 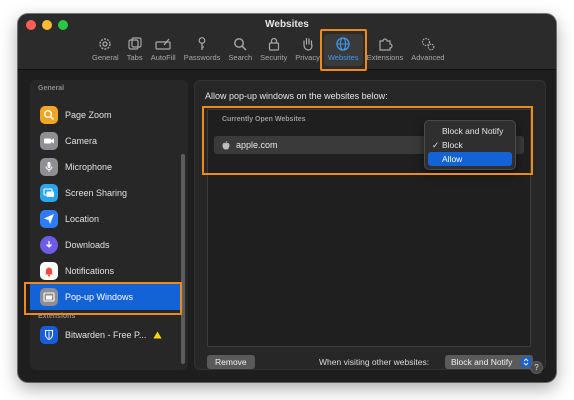 What do you see at coordinates (49, 141) in the screenshot?
I see `camera-icon` at bounding box center [49, 141].